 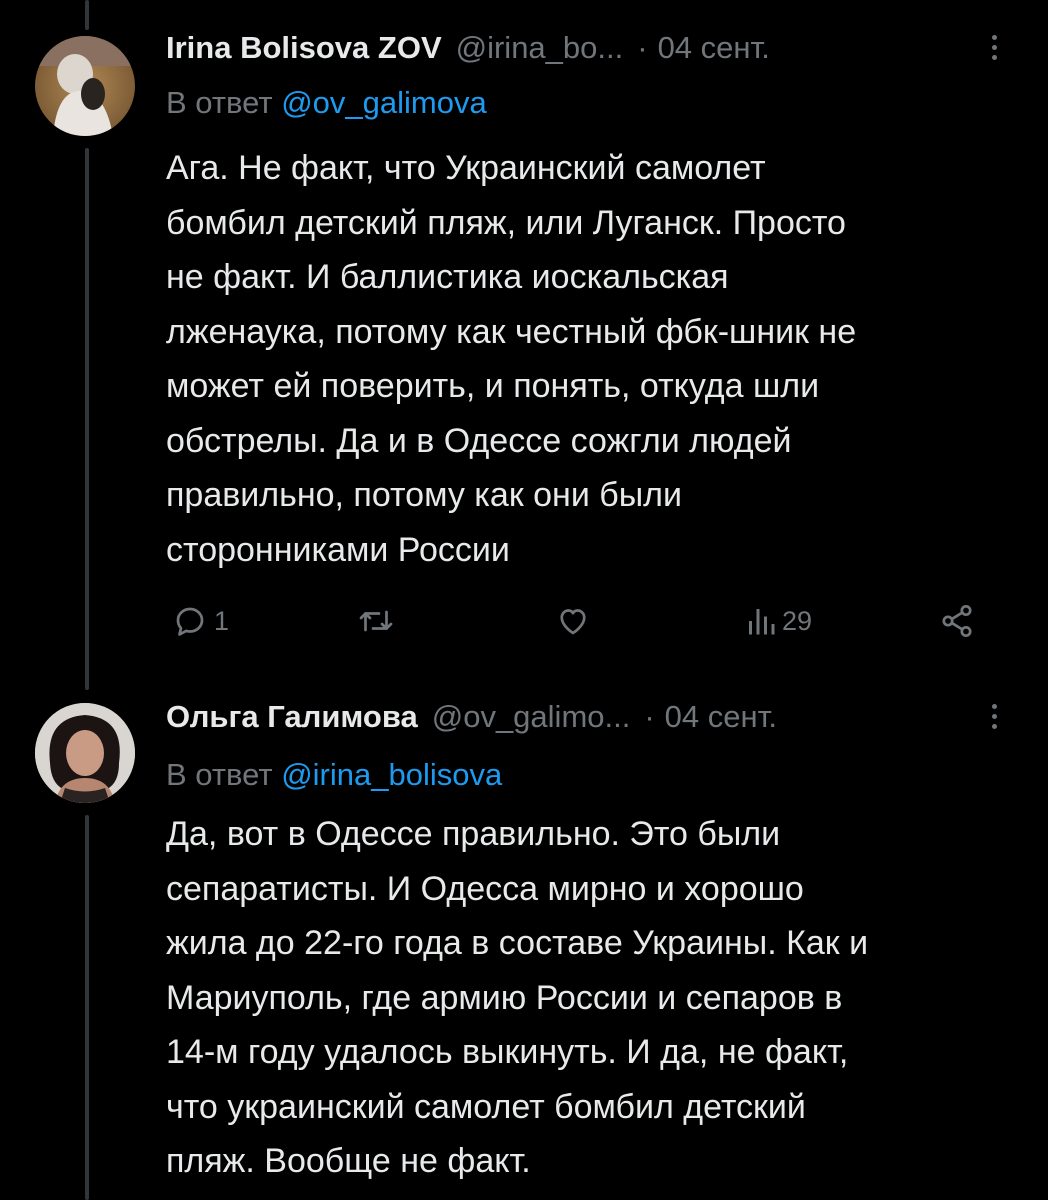 I want to click on action-bar: 1 29, so click(x=606, y=621).